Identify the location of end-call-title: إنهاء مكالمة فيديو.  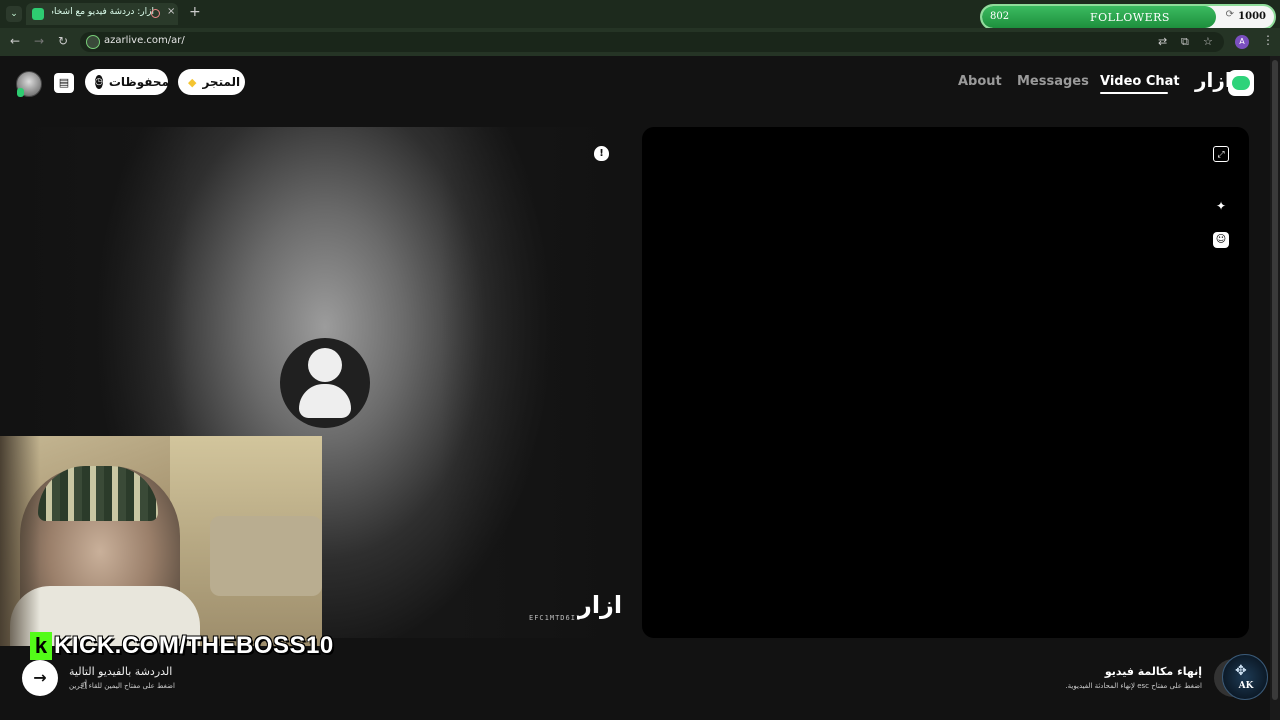
(1153, 671).